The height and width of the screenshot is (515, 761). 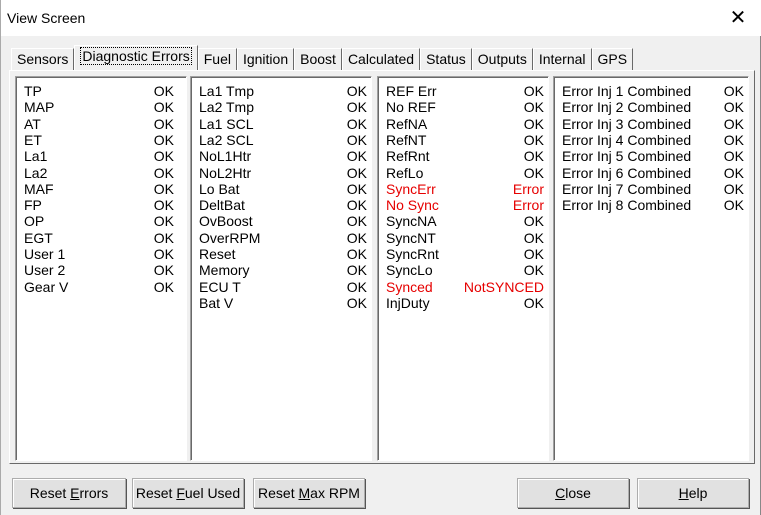 I want to click on diagnostic-label: La1, so click(x=36, y=156).